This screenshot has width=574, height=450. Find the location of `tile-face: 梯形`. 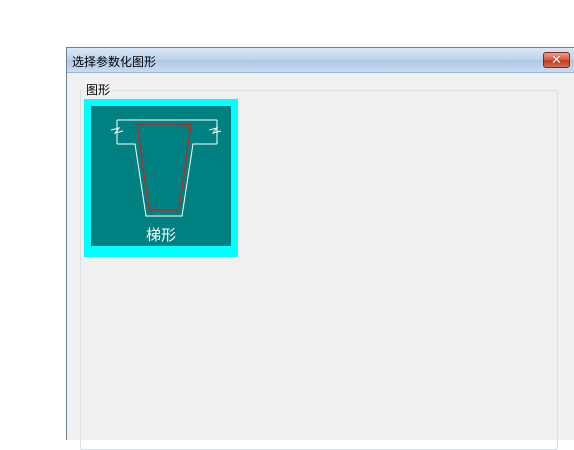

tile-face: 梯形 is located at coordinates (161, 176).